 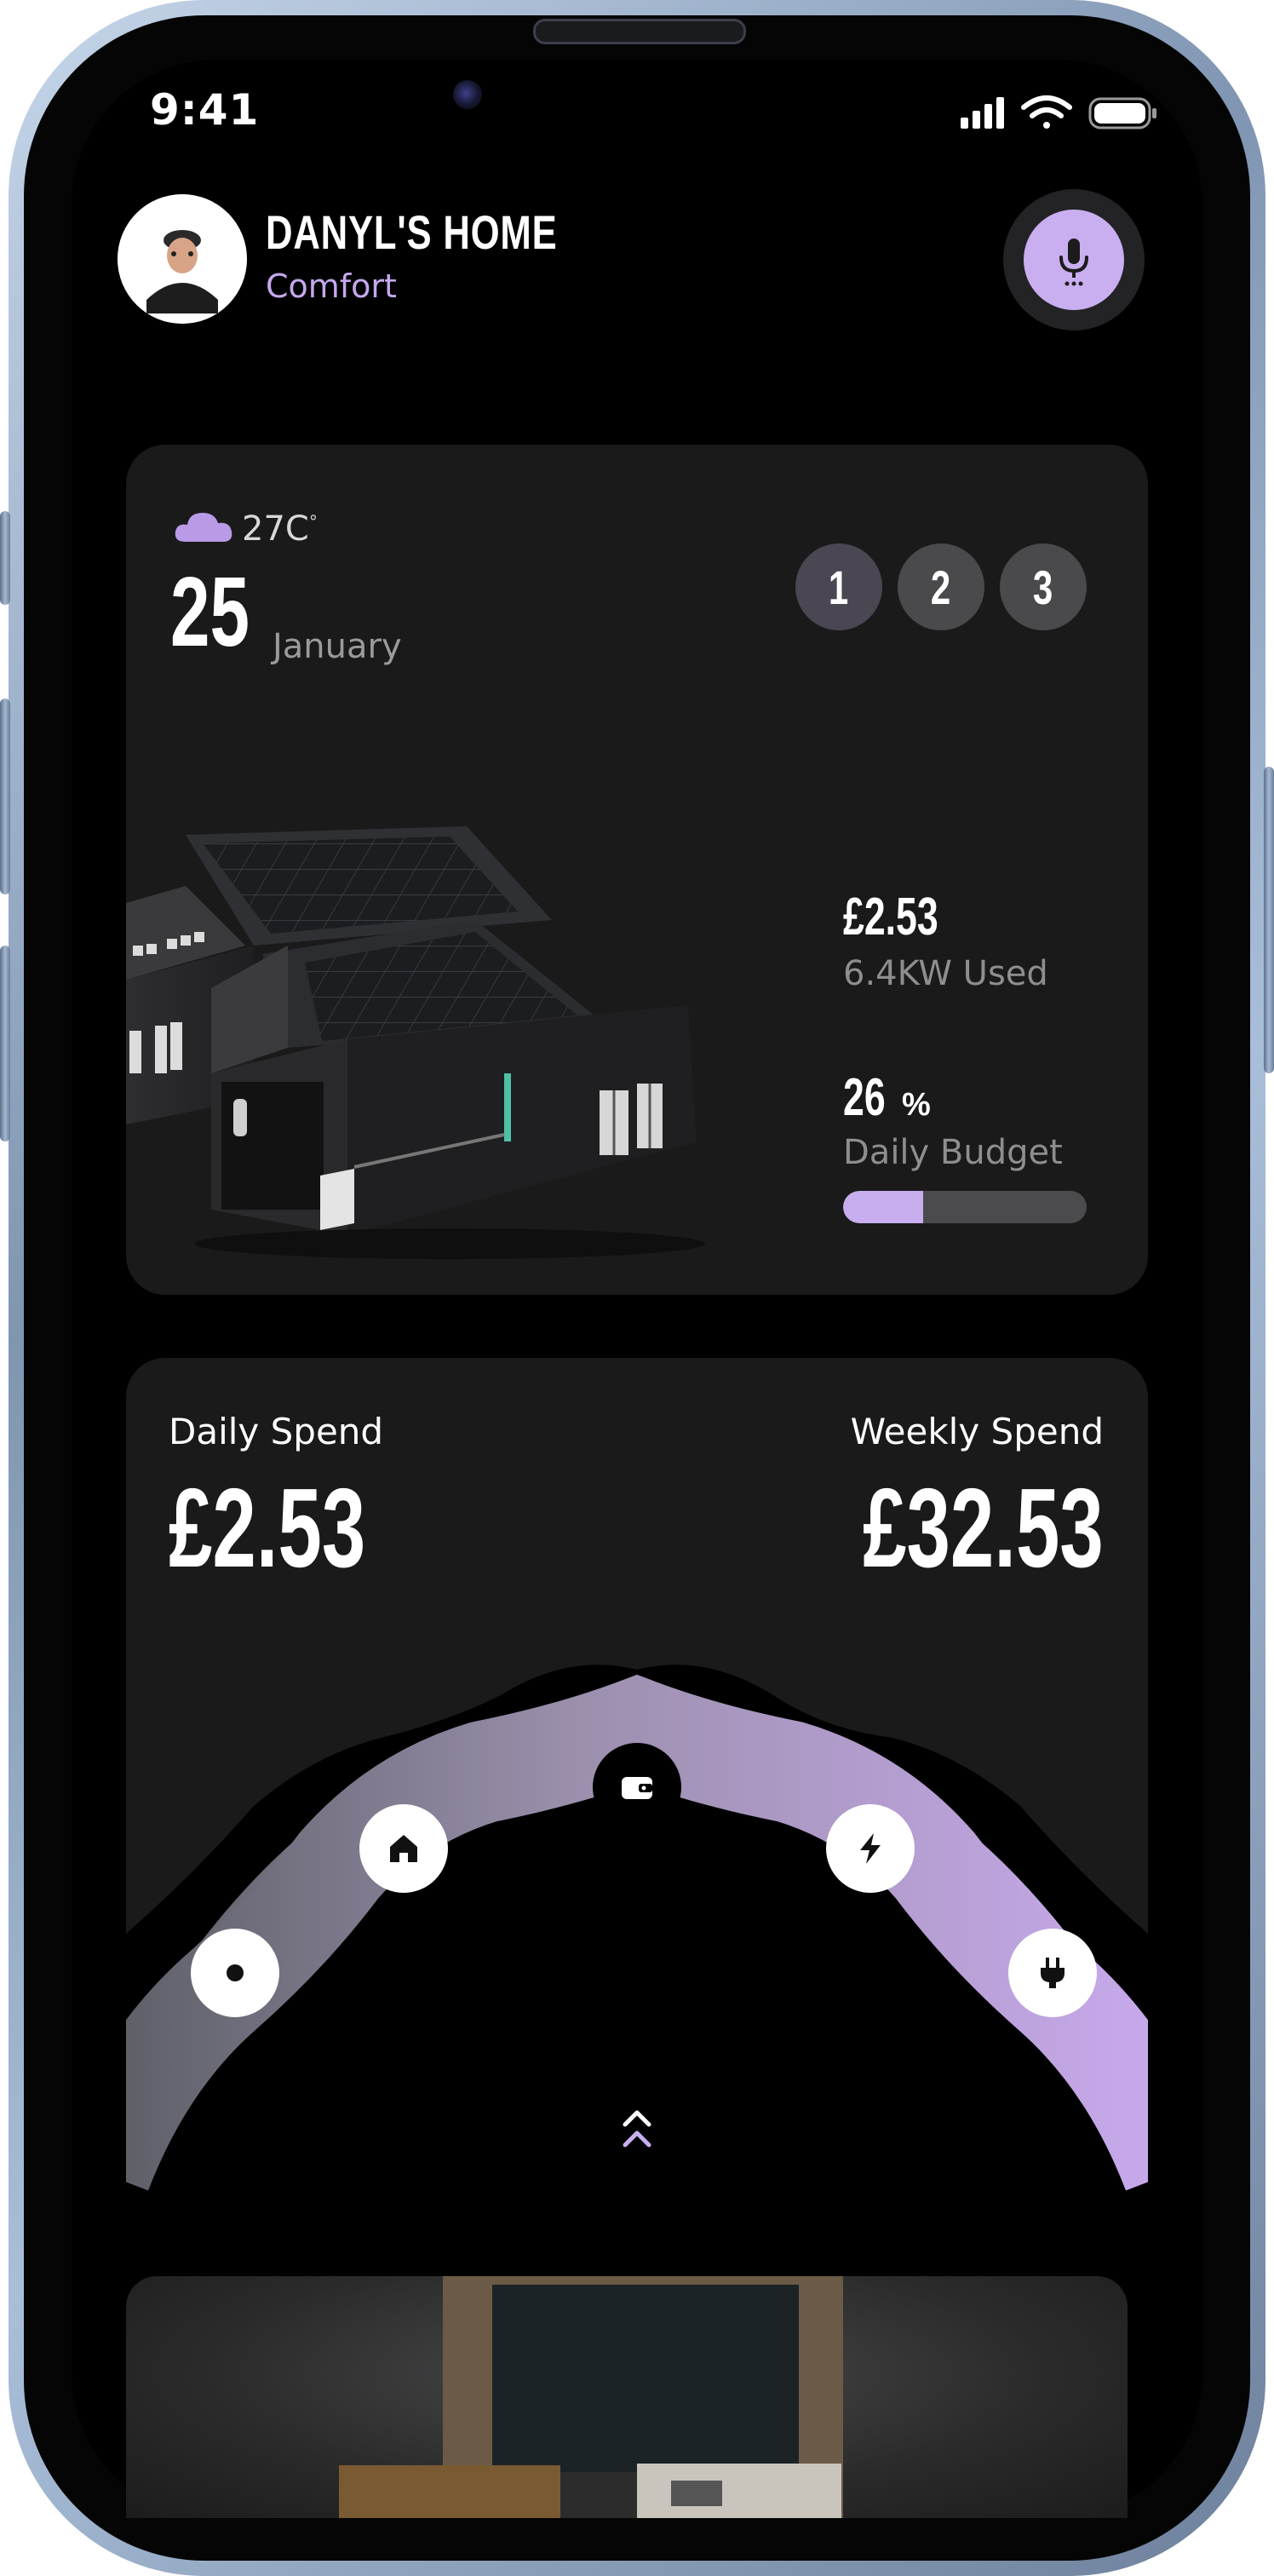 What do you see at coordinates (890, 917) in the screenshot?
I see `usage-cost: £2.53` at bounding box center [890, 917].